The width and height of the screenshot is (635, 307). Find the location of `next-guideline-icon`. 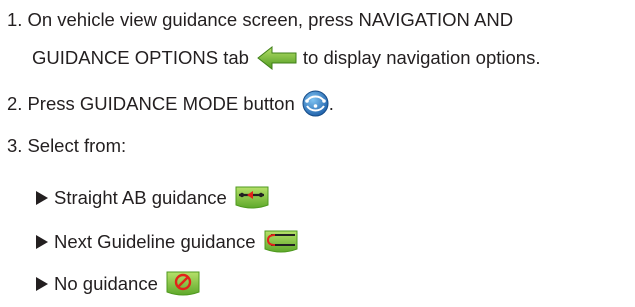

next-guideline-icon is located at coordinates (281, 241).